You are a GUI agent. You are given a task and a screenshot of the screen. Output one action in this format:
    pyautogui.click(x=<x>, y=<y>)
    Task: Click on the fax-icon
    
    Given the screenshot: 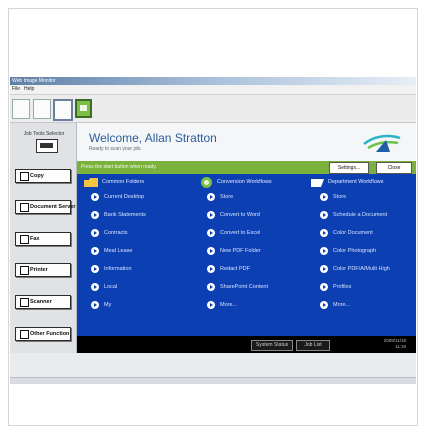 What is the action you would take?
    pyautogui.click(x=24, y=239)
    